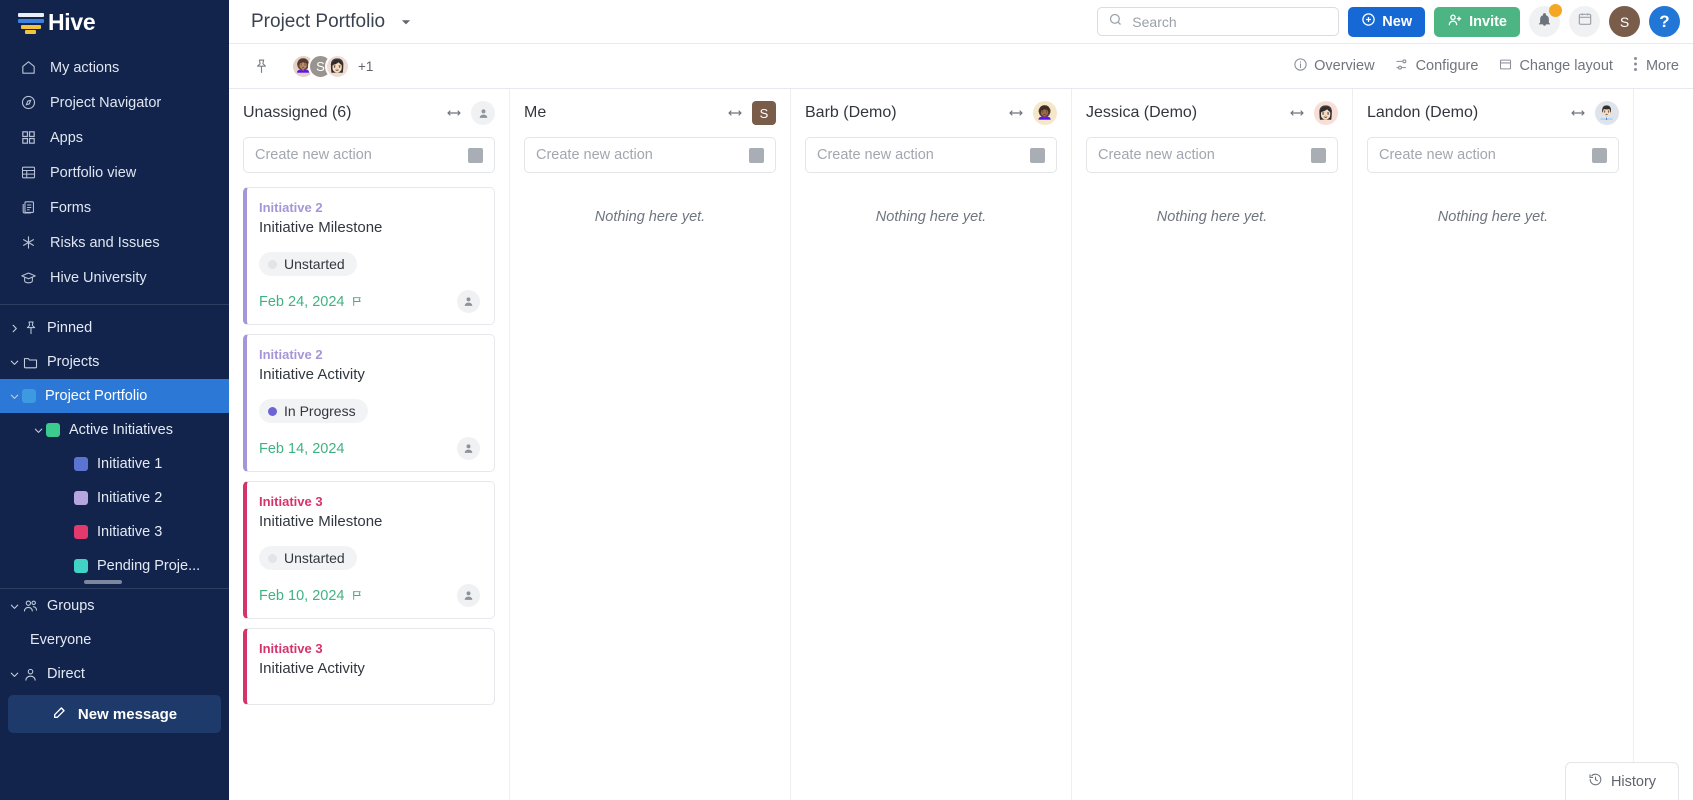 The width and height of the screenshot is (1693, 800). Describe the element at coordinates (114, 277) in the screenshot. I see `sidebar-item-hive-university: Hive University` at that location.